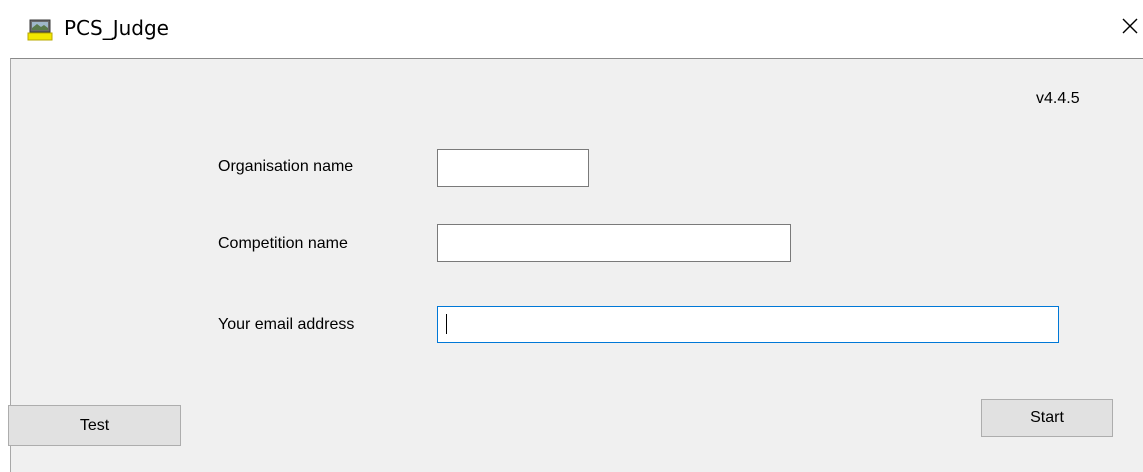 The image size is (1143, 472). What do you see at coordinates (283, 243) in the screenshot?
I see `competition-name-label: Competition name` at bounding box center [283, 243].